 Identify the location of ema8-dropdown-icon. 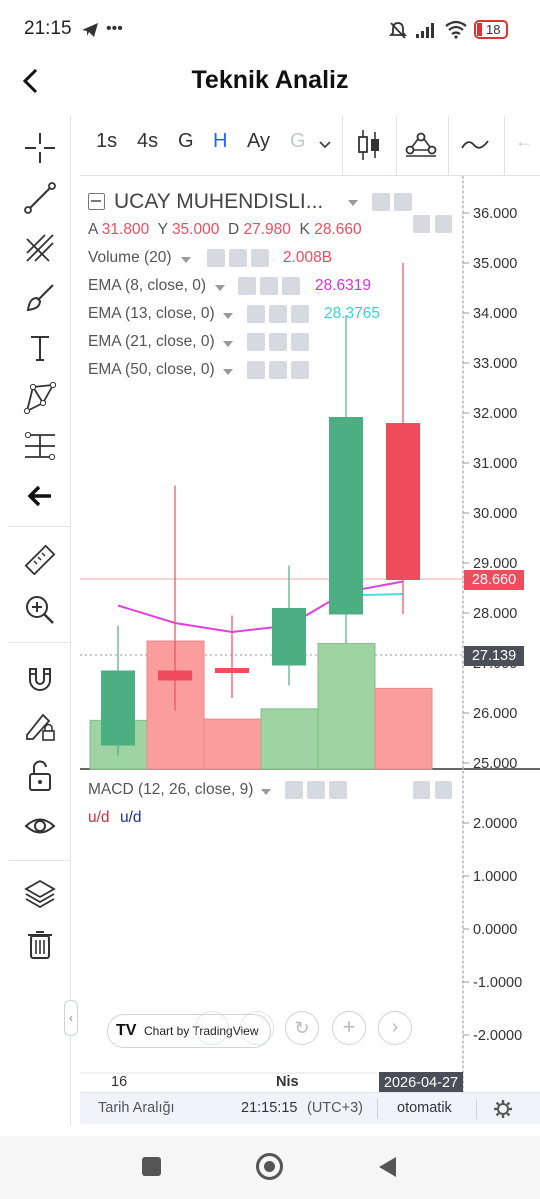
(220, 288).